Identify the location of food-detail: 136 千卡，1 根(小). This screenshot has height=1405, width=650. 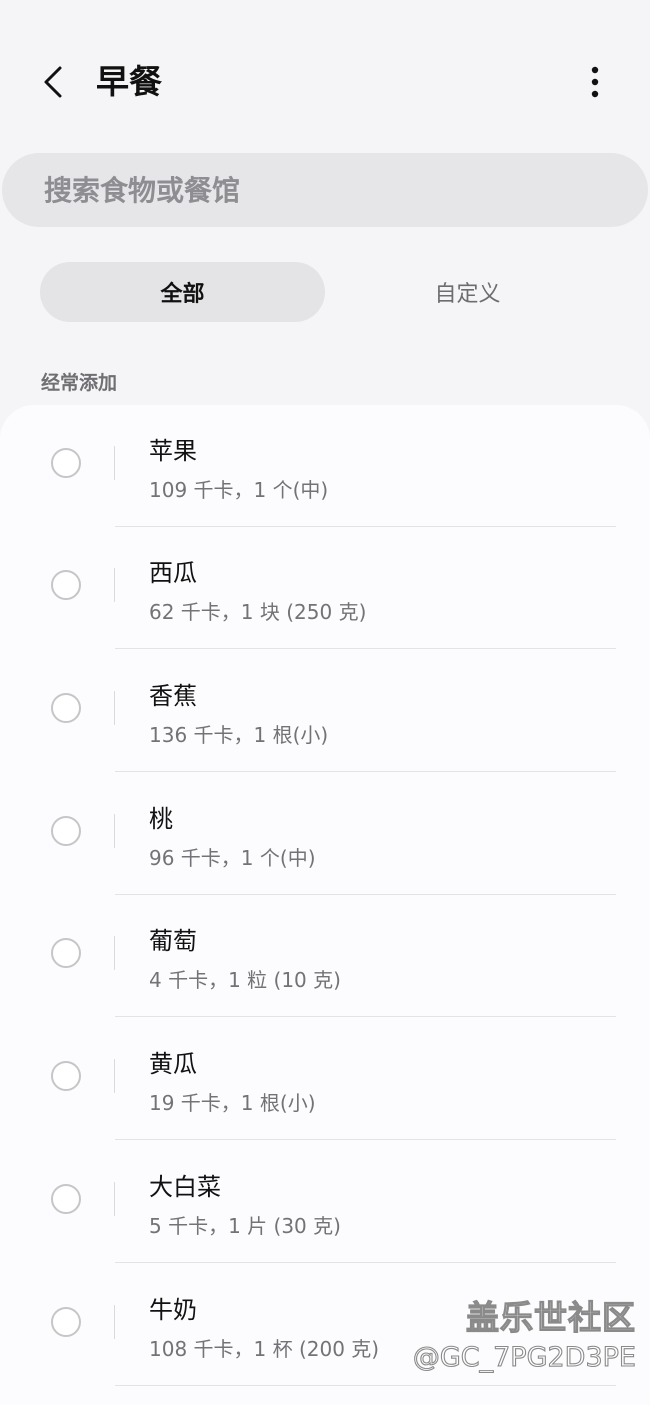
(239, 735).